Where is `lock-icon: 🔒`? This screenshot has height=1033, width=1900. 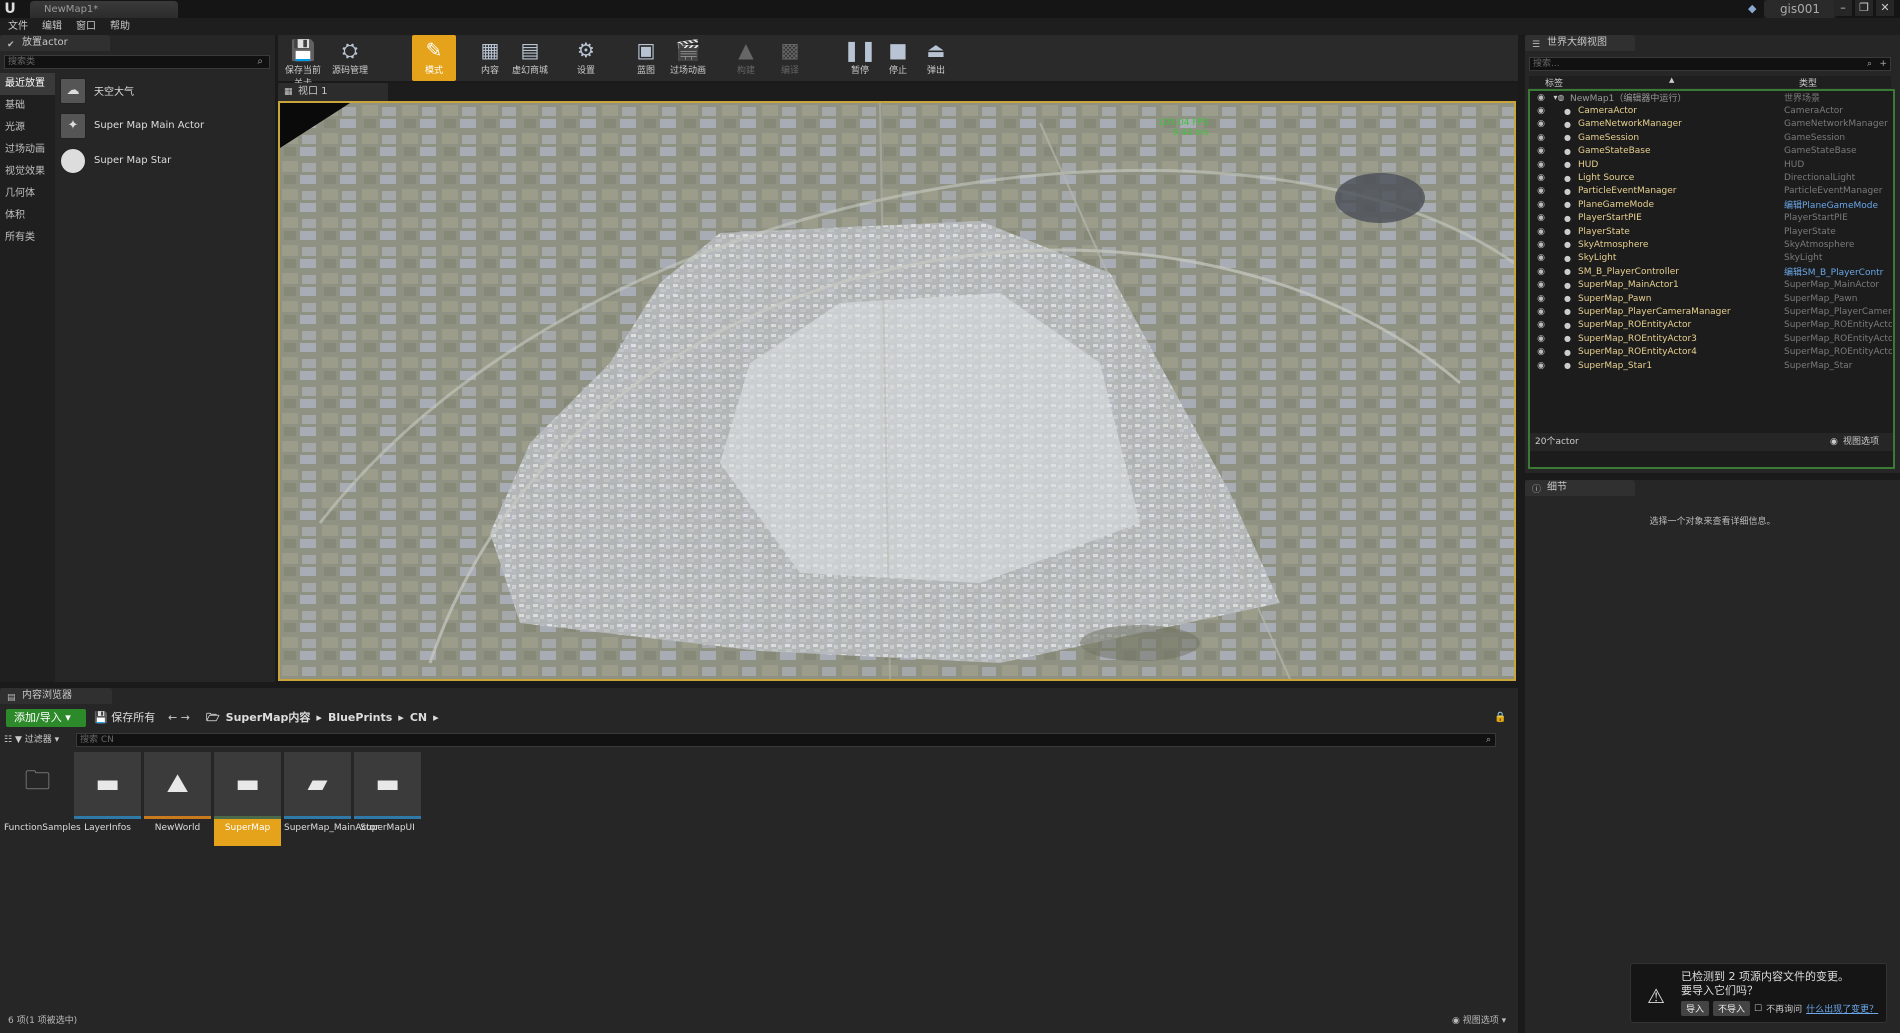 lock-icon: 🔒 is located at coordinates (1500, 717).